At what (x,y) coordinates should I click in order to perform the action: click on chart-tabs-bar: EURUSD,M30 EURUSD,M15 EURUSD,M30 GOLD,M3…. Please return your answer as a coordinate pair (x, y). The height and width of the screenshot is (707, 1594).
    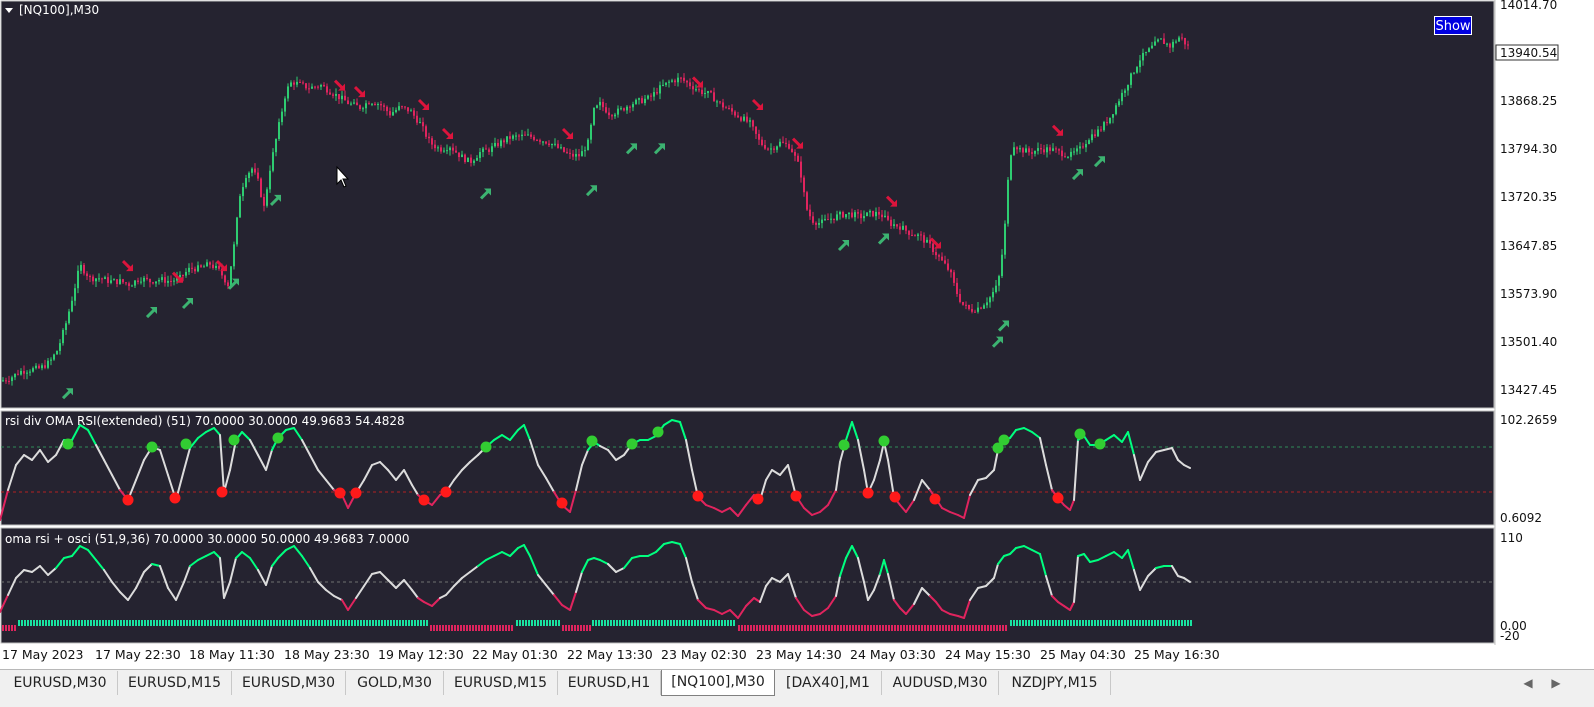
    Looking at the image, I should click on (797, 688).